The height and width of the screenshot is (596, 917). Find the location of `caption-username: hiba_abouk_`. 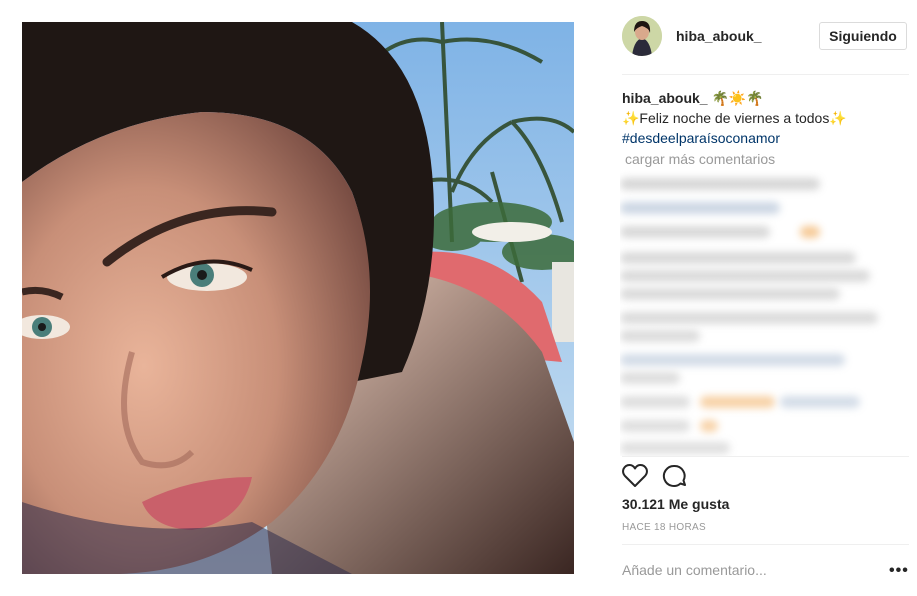

caption-username: hiba_abouk_ is located at coordinates (665, 98).